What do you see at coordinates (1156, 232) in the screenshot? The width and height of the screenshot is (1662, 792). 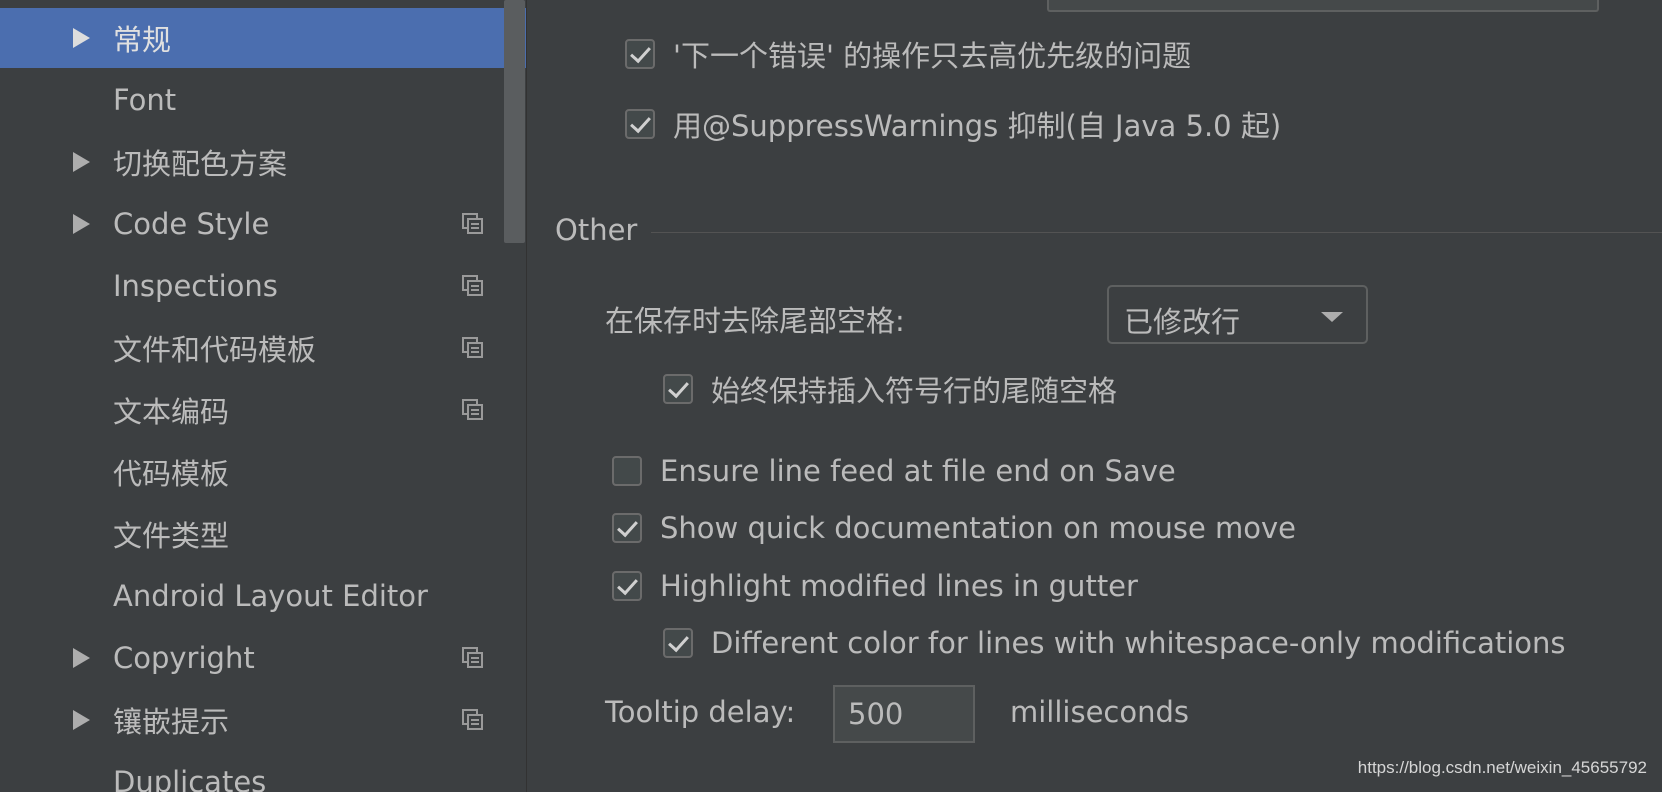 I see `section-divider` at bounding box center [1156, 232].